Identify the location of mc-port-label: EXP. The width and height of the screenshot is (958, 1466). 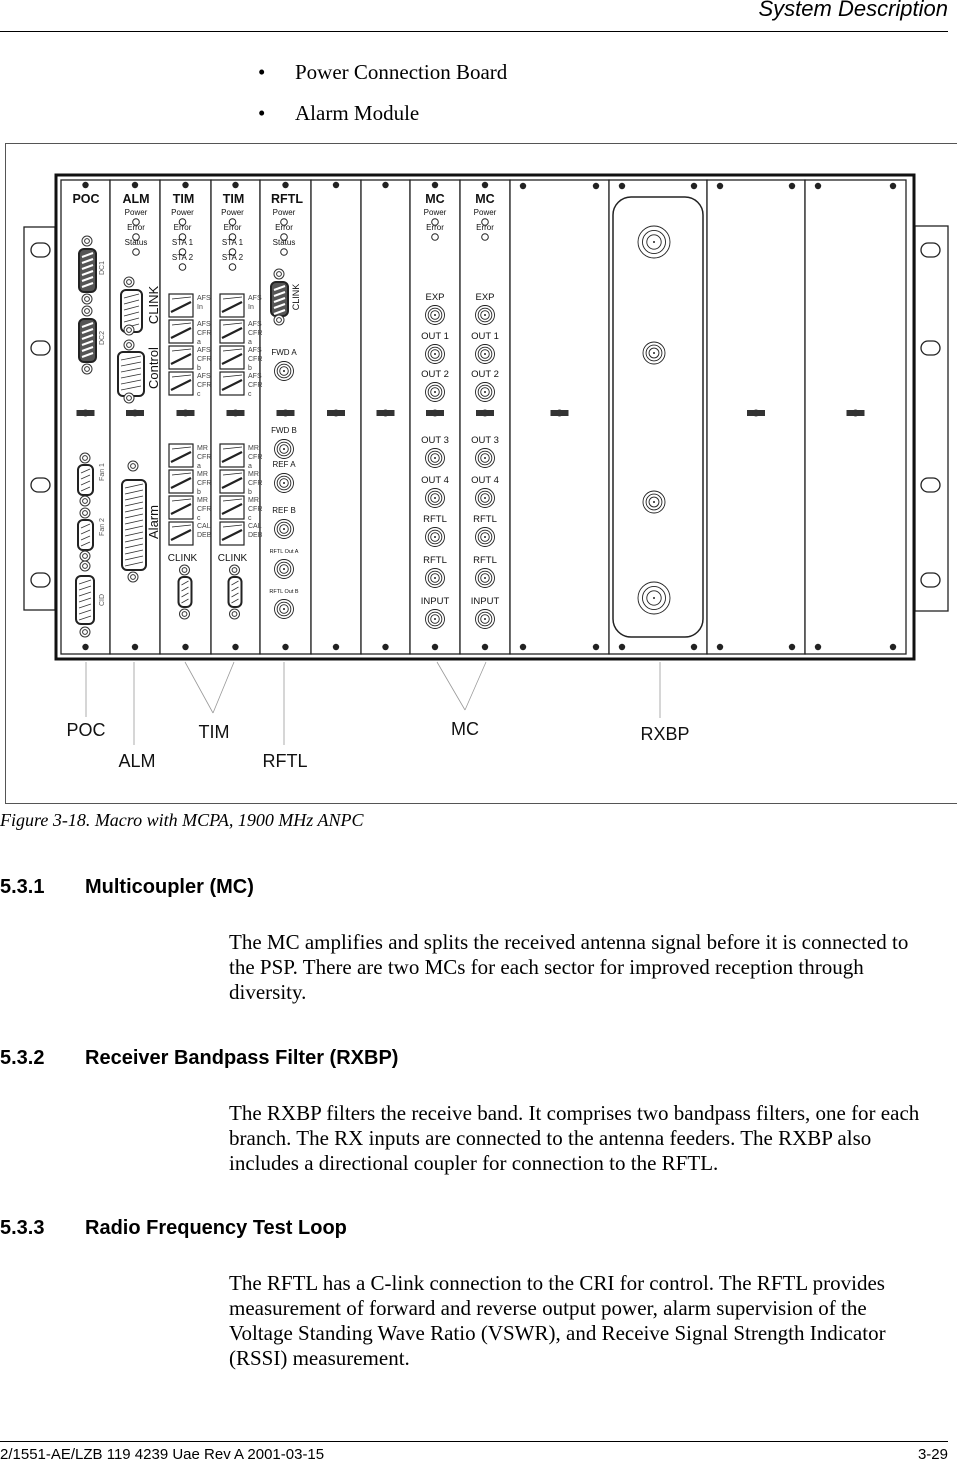
(484, 297).